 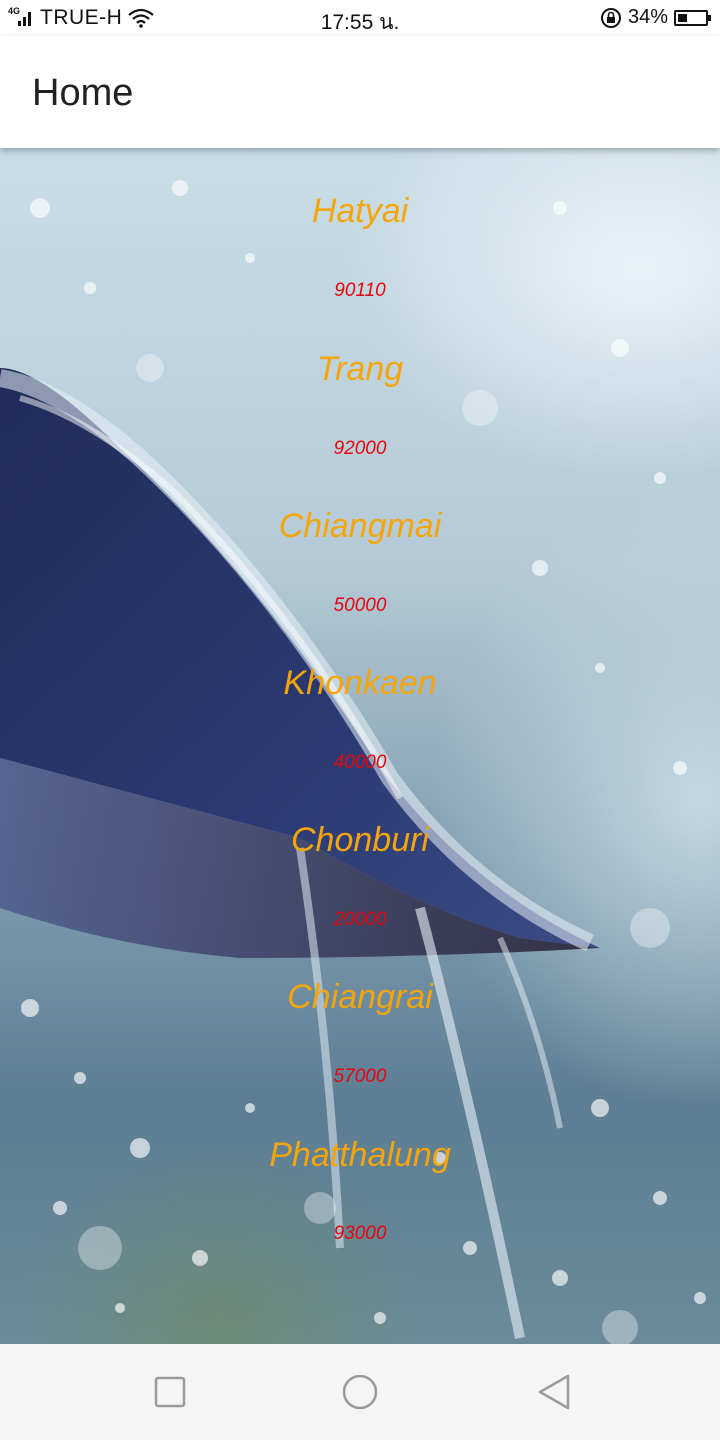 I want to click on battery-icon, so click(x=692, y=17).